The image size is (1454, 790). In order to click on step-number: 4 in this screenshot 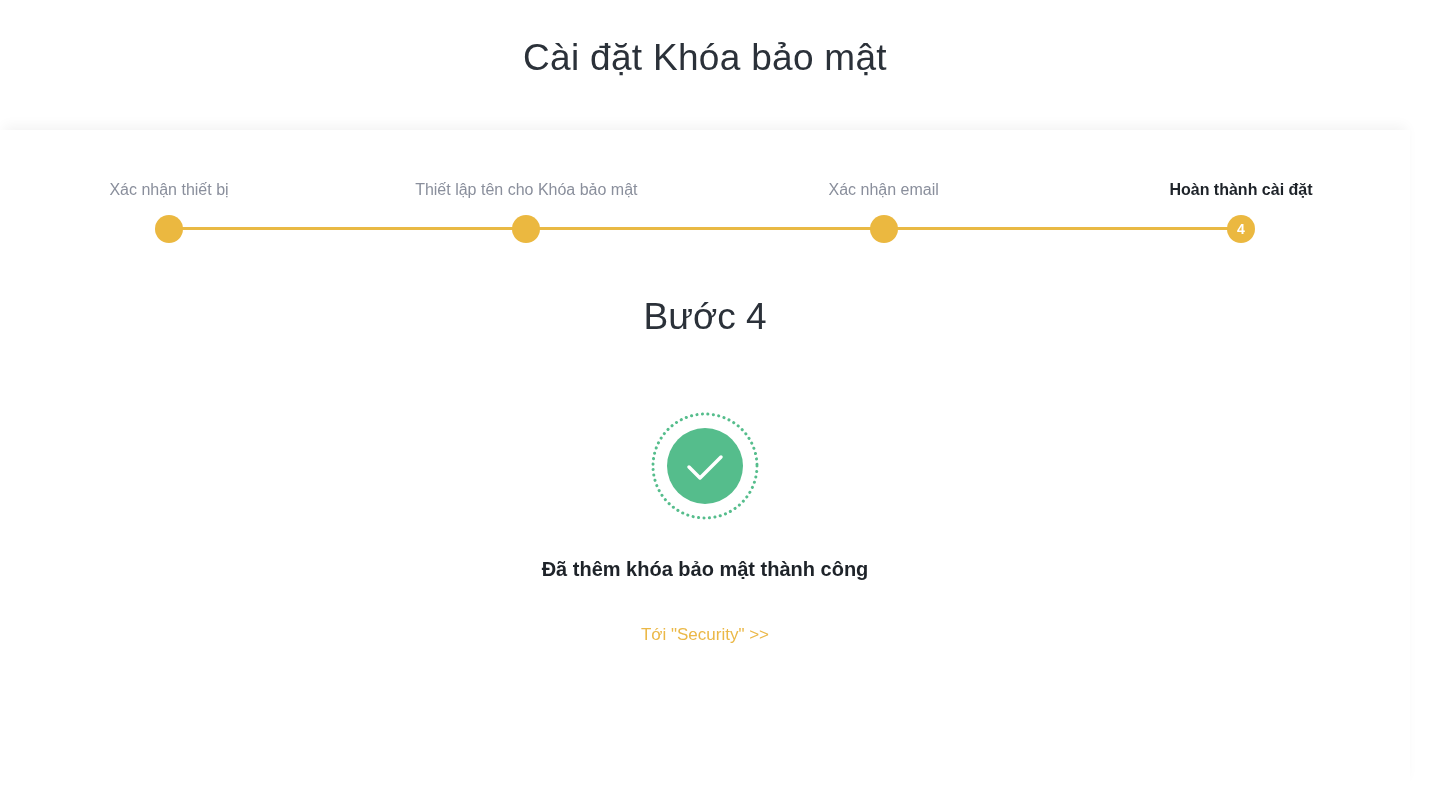, I will do `click(1241, 229)`.